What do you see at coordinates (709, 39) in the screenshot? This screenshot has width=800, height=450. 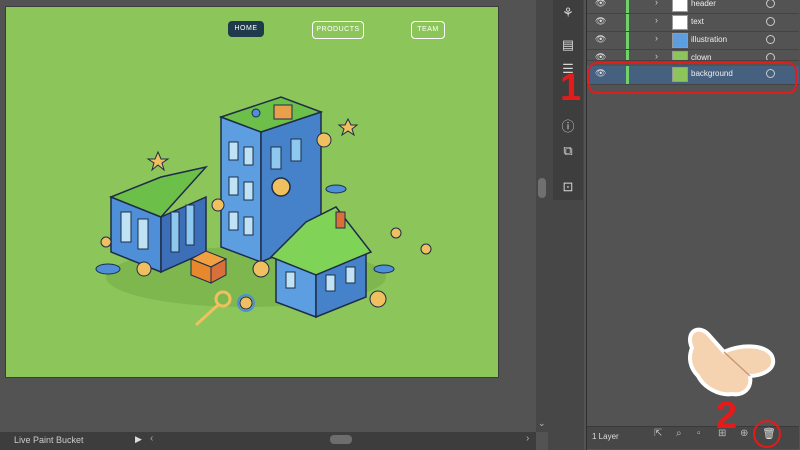 I see `layer-name: illustration` at bounding box center [709, 39].